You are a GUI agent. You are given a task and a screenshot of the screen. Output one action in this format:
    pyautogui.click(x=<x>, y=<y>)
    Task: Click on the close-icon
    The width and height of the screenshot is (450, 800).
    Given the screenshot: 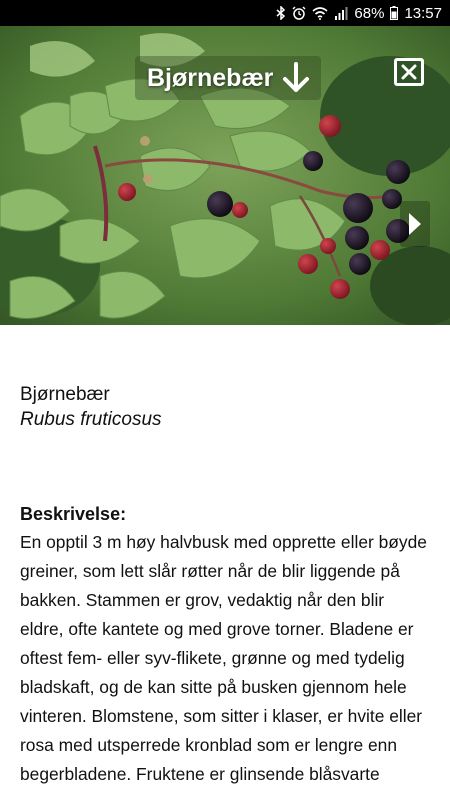 What is the action you would take?
    pyautogui.click(x=409, y=72)
    